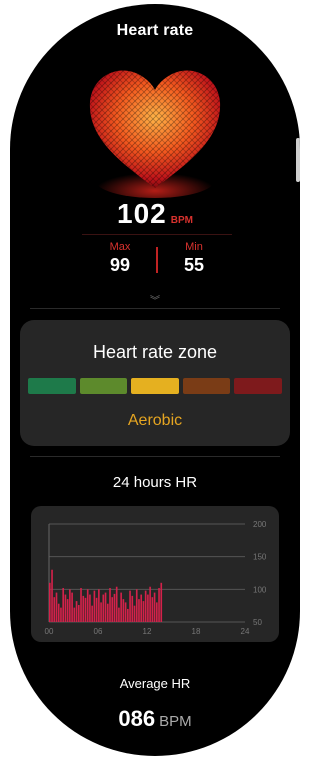 The width and height of the screenshot is (320, 762). What do you see at coordinates (155, 683) in the screenshot?
I see `average-hr-label: Average HR` at bounding box center [155, 683].